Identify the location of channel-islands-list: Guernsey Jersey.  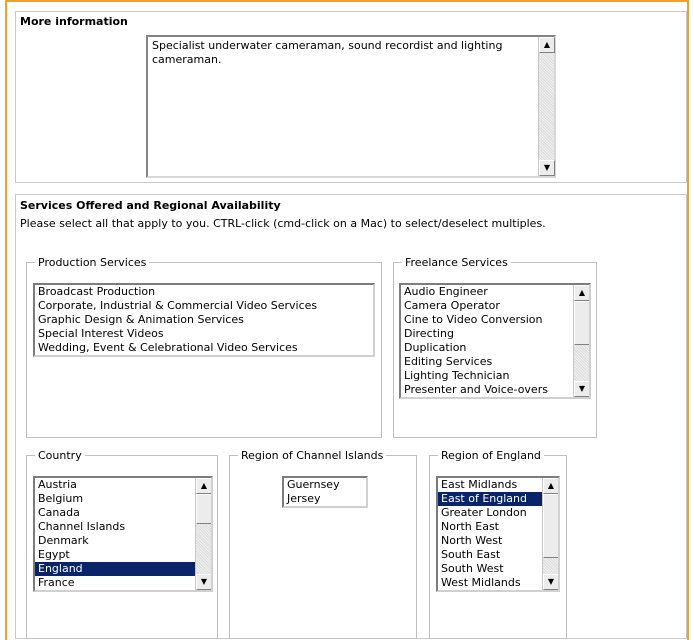
(325, 492).